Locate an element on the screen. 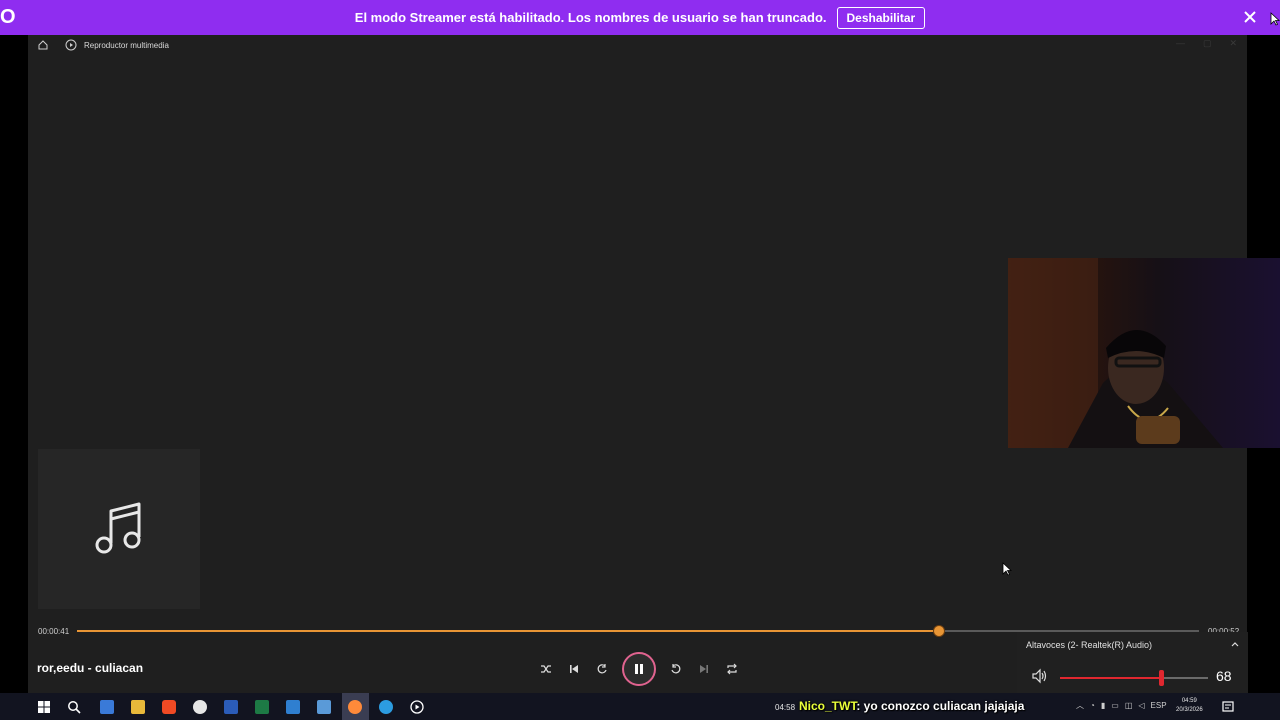  maximize-icon: ▢ is located at coordinates (1207, 43).